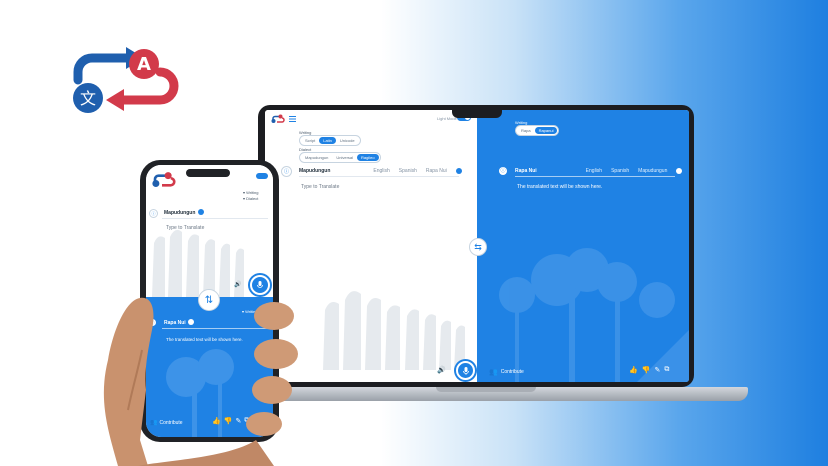 Image resolution: width=828 pixels, height=466 pixels. What do you see at coordinates (657, 370) in the screenshot?
I see `edit-icon: ✎` at bounding box center [657, 370].